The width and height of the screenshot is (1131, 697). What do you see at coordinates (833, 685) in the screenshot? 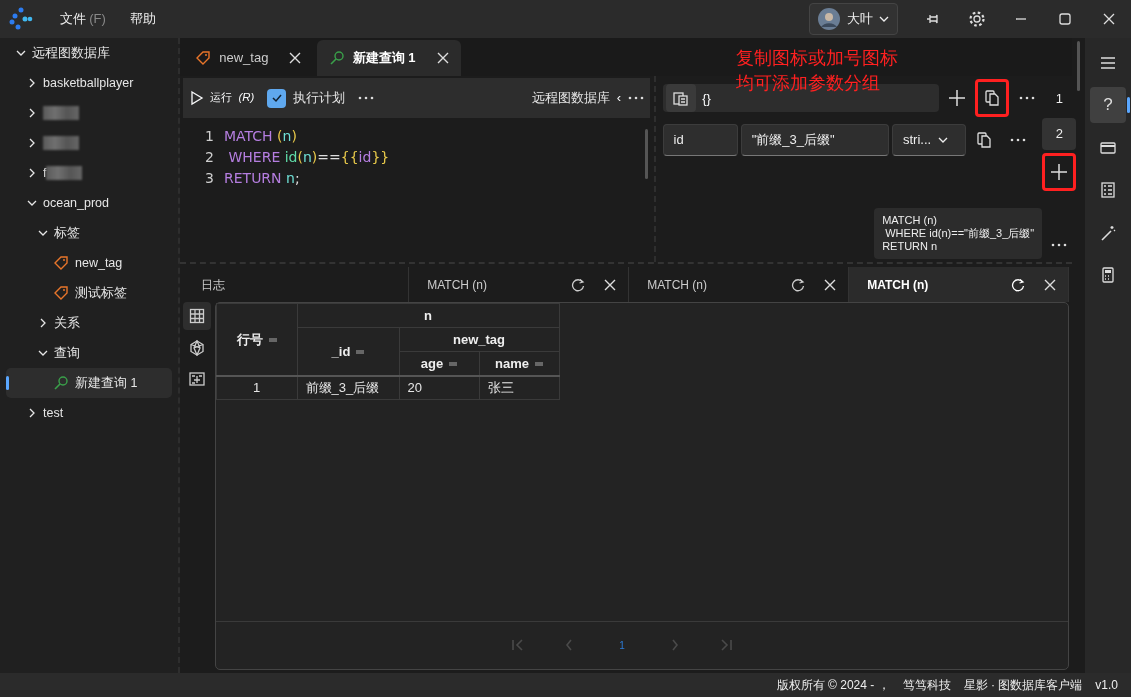
I see `status-text: 版权所有 © 2024 - ，` at bounding box center [833, 685].